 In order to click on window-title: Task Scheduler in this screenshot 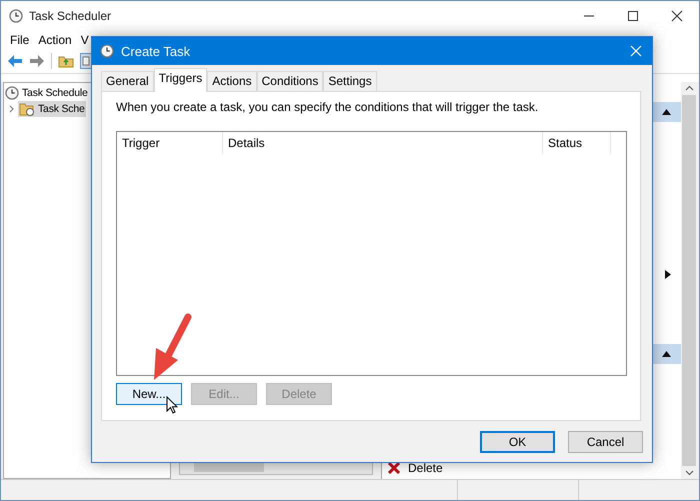, I will do `click(70, 16)`.